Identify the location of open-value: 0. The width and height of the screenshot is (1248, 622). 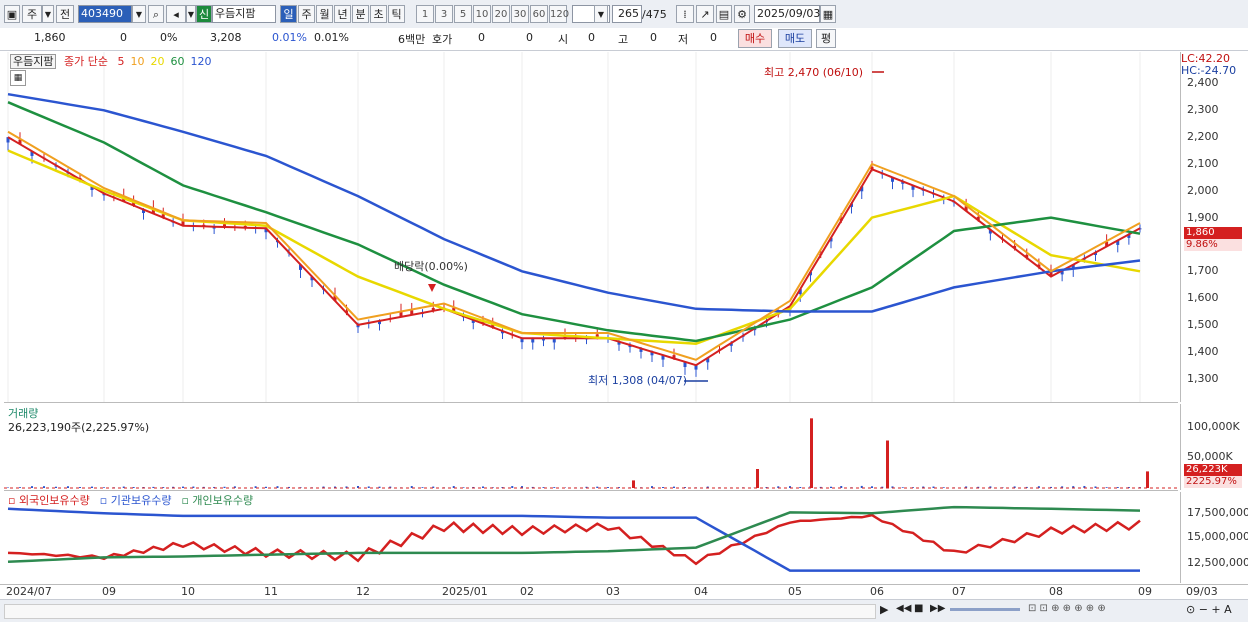
(591, 37).